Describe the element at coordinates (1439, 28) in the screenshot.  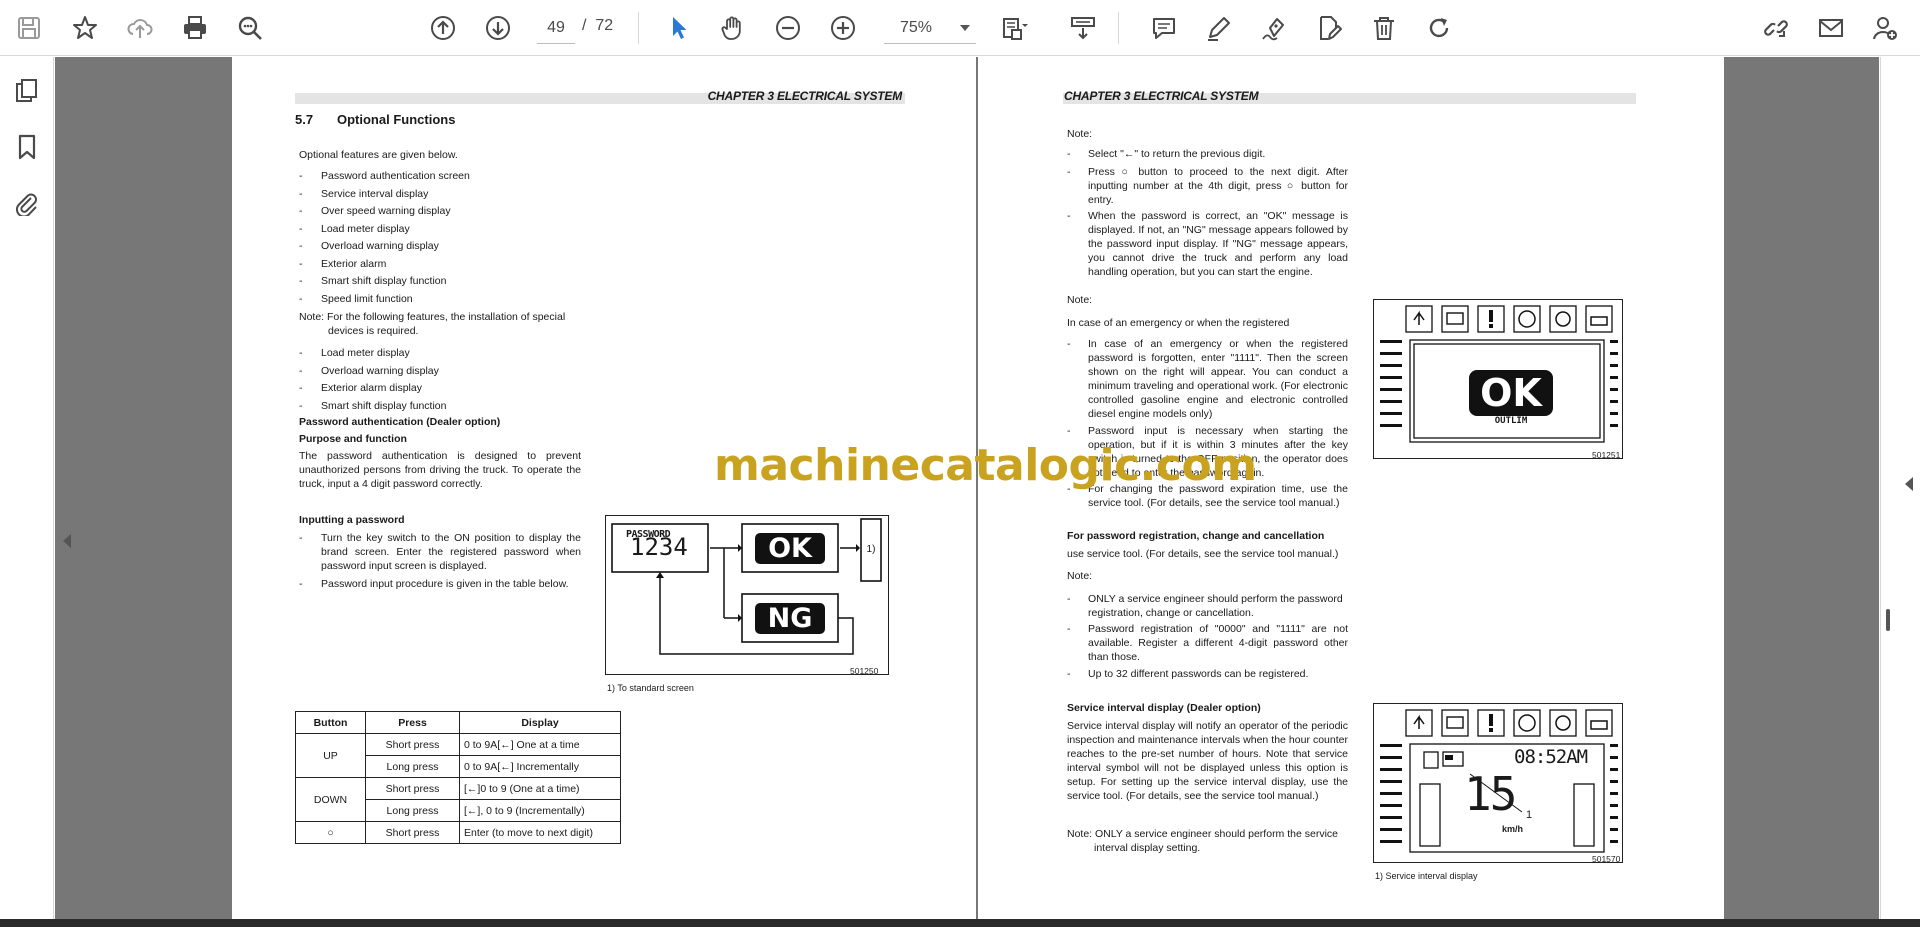
I see `redo-icon` at that location.